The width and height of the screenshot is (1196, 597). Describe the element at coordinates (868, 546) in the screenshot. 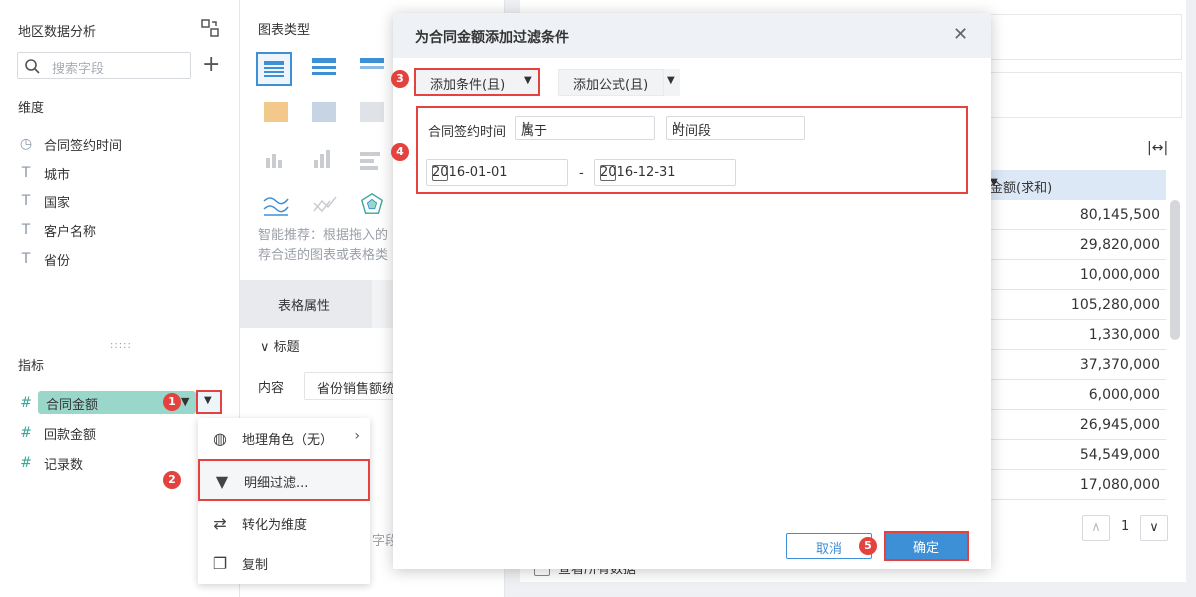

I see `step-badge: 5` at that location.